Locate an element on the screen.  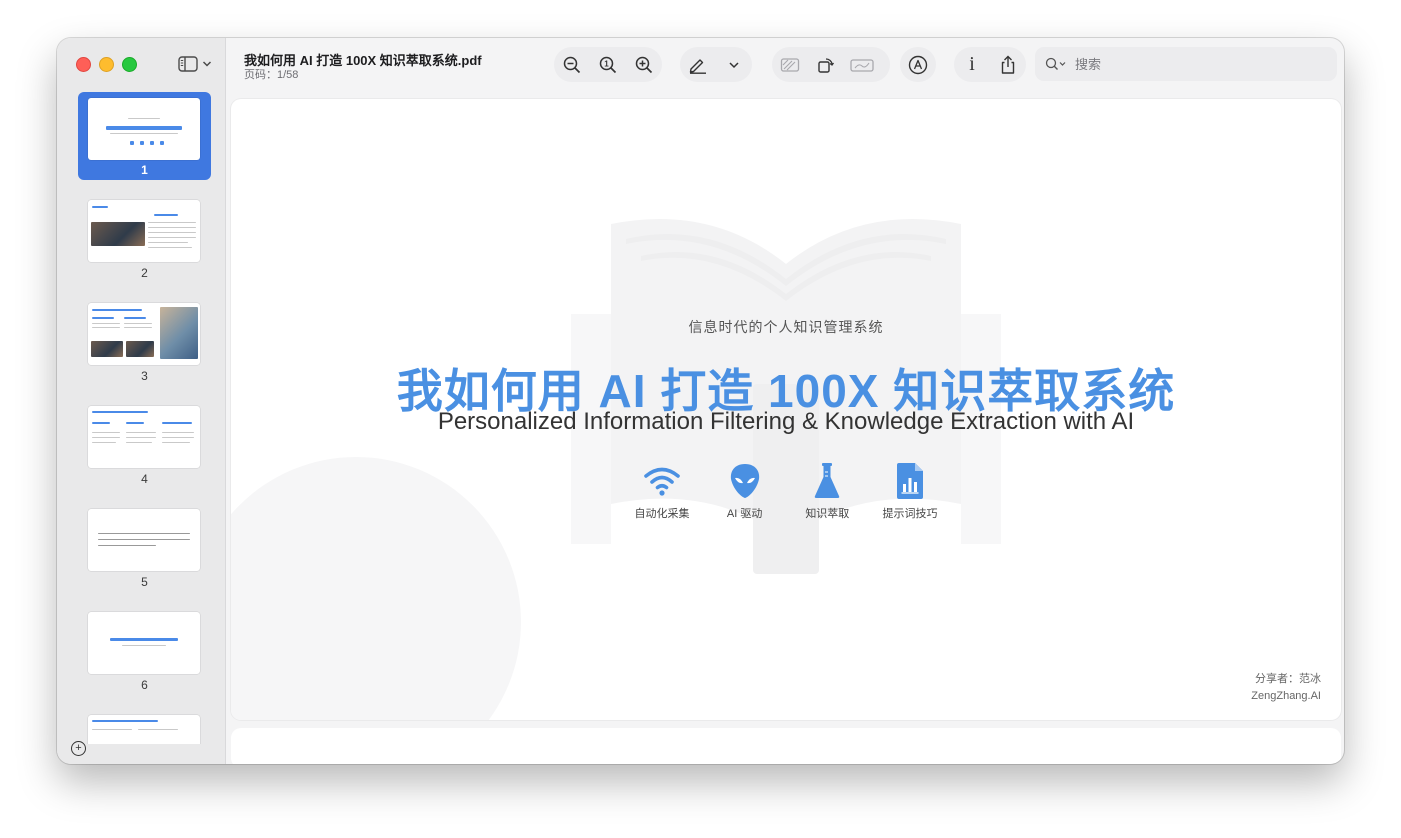
slide-subtitle: 信息时代的个人知识管理系统 is located at coordinates (786, 327).